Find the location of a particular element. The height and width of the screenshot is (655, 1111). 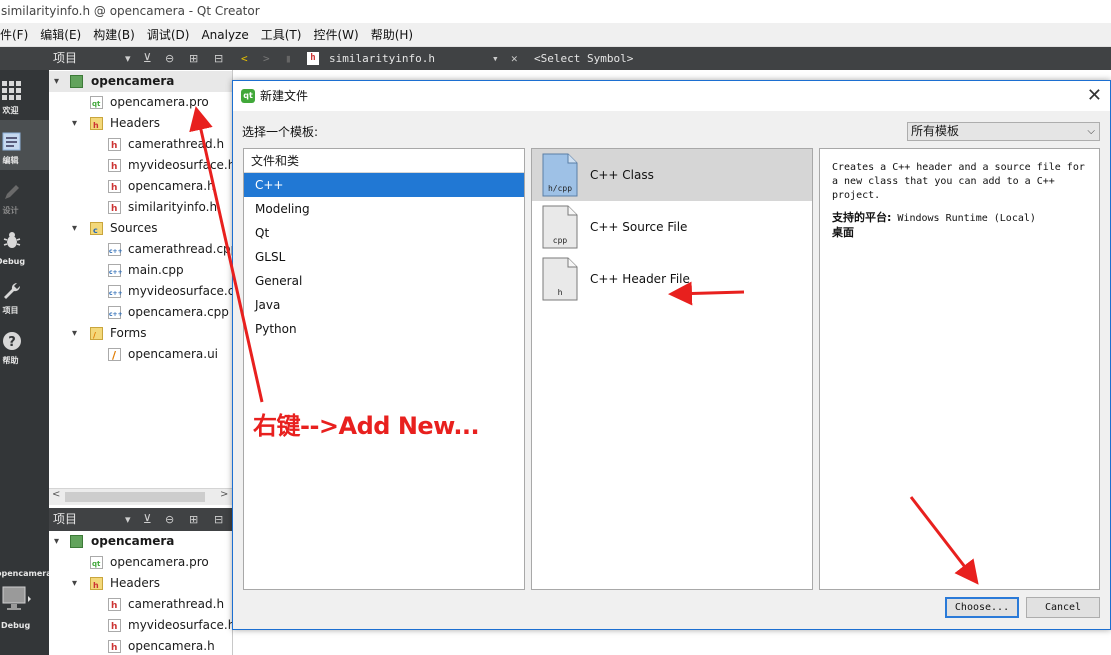

scroll-right-icon: > is located at coordinates (224, 494).